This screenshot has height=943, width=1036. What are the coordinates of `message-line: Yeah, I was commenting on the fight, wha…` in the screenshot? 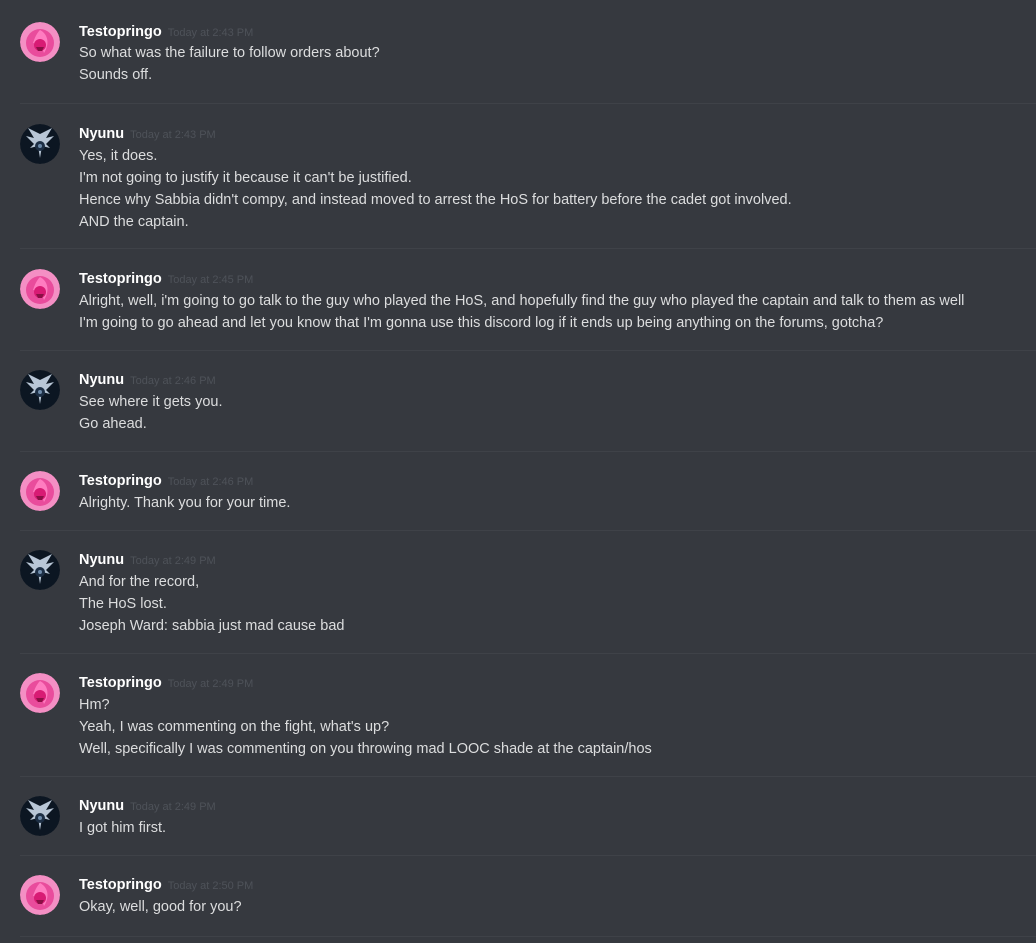 It's located at (234, 727).